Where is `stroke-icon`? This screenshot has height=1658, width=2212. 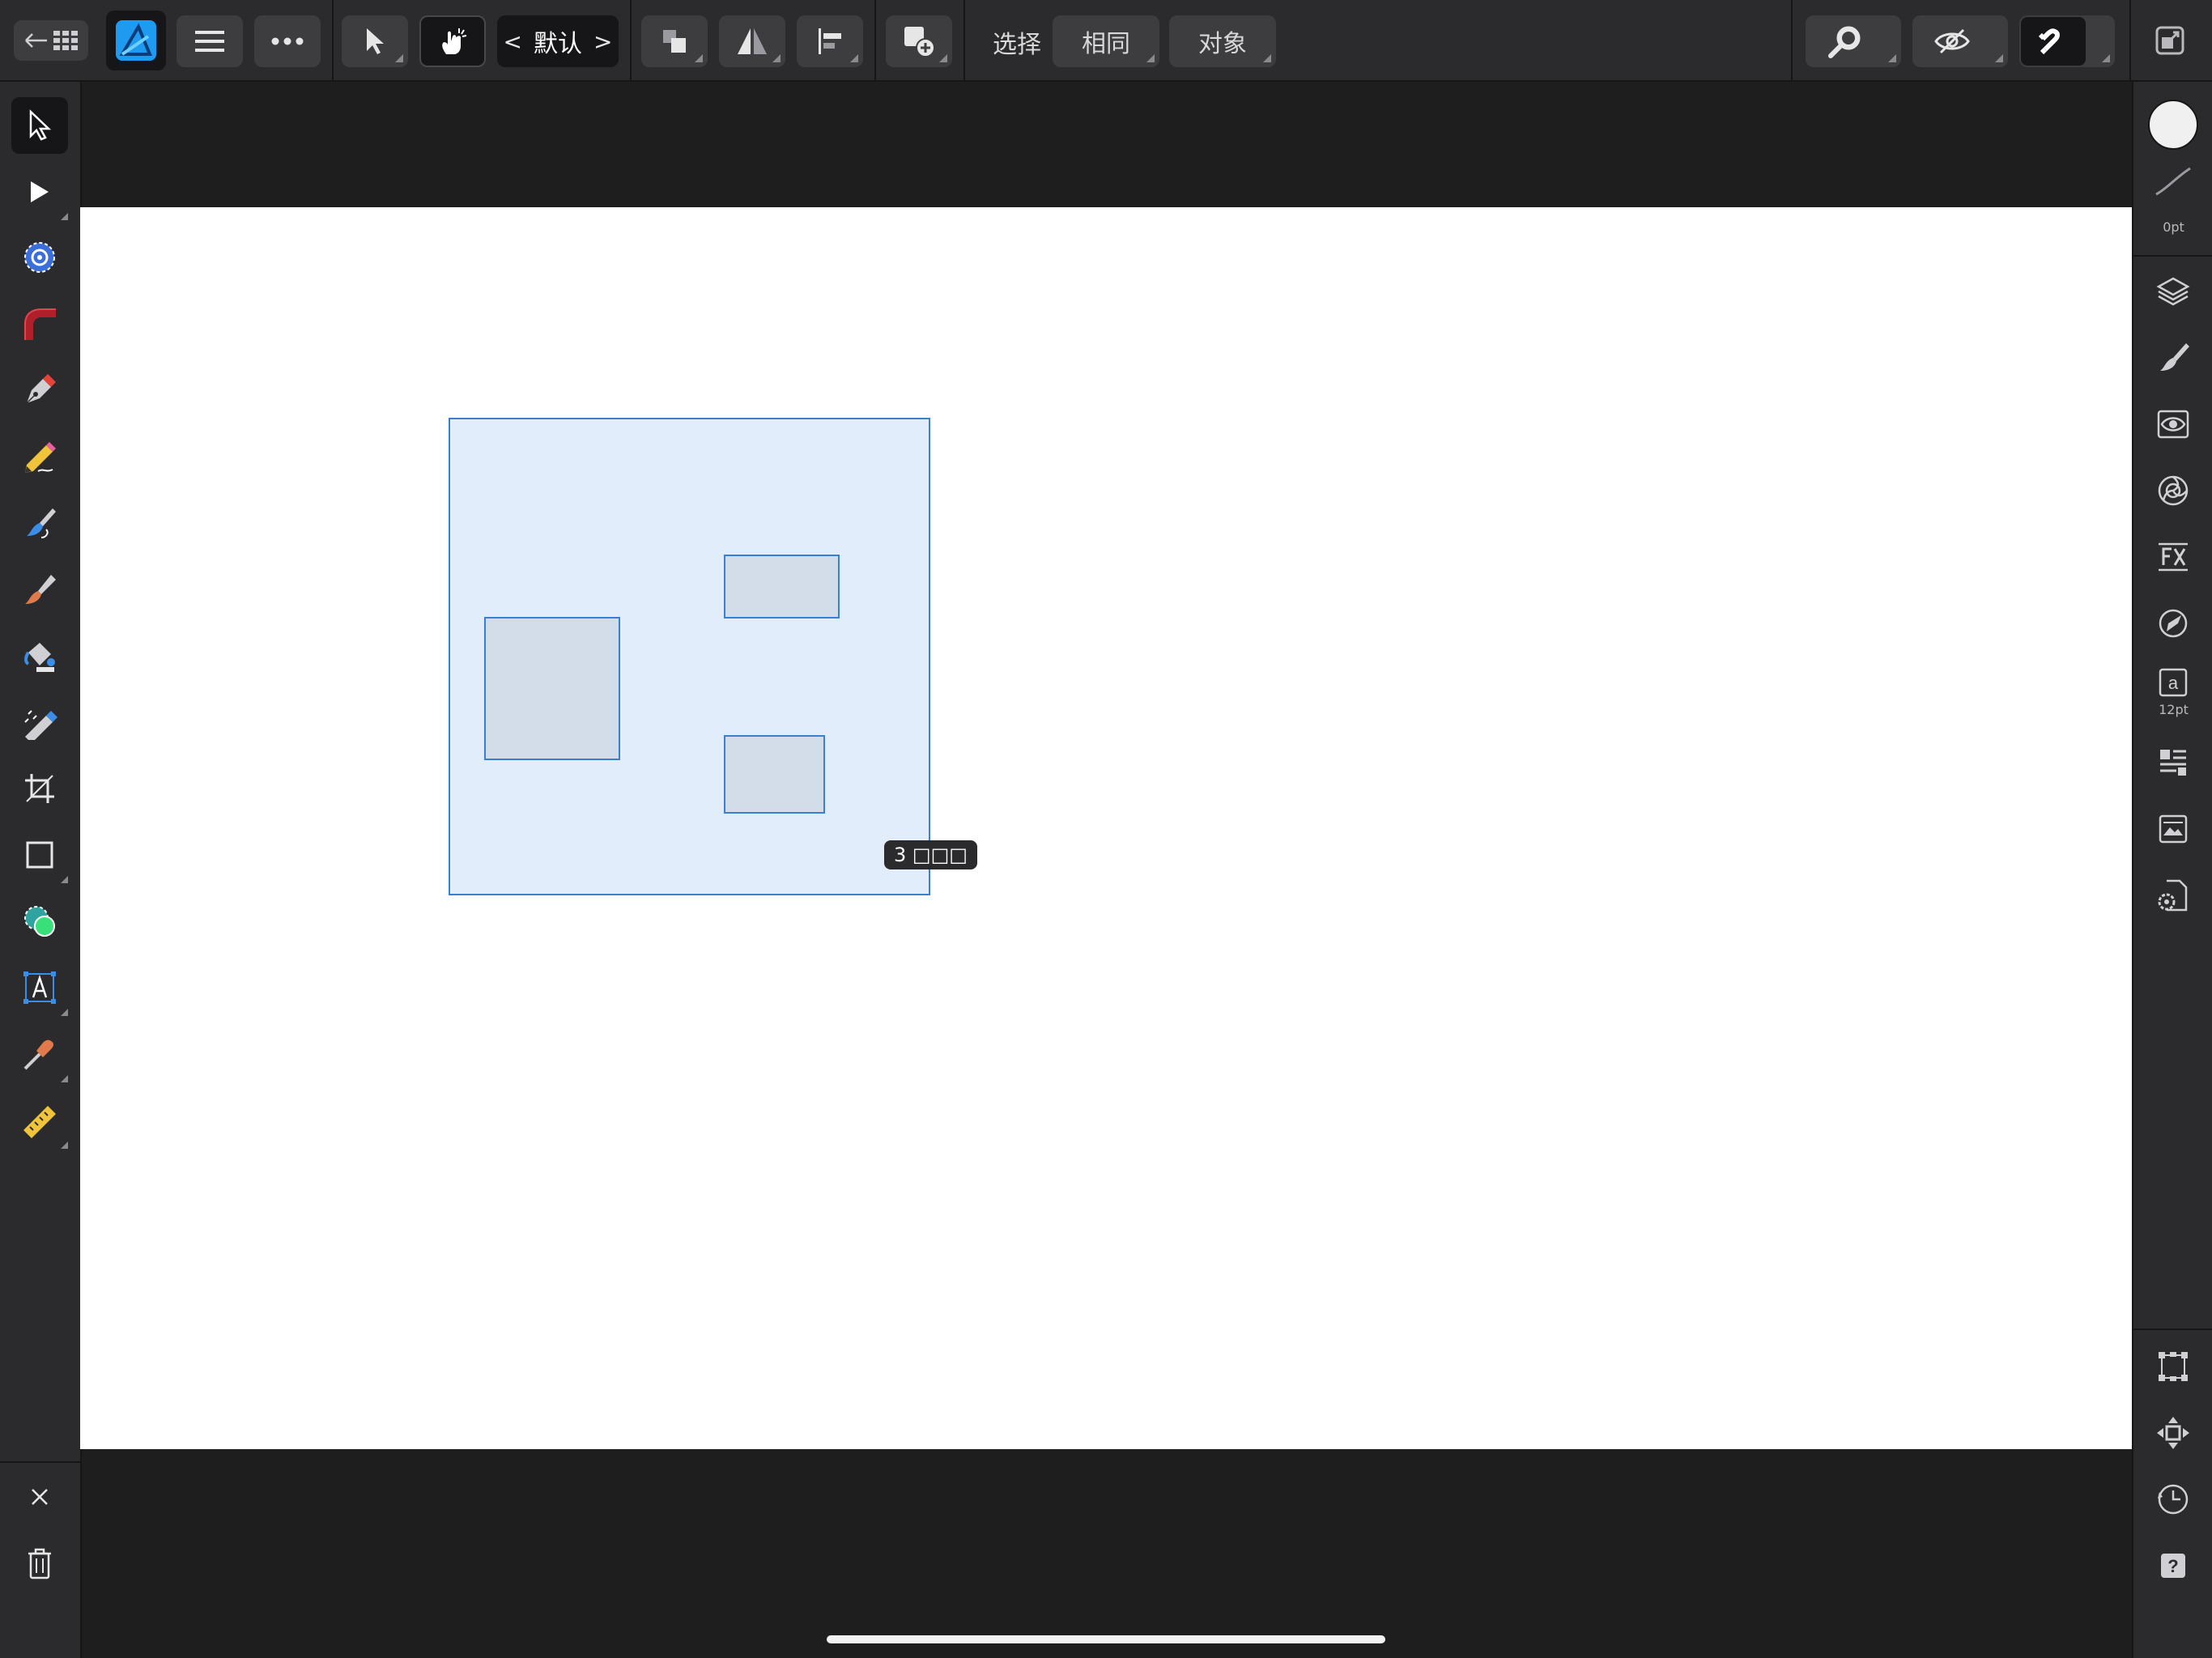
stroke-icon is located at coordinates (2173, 181).